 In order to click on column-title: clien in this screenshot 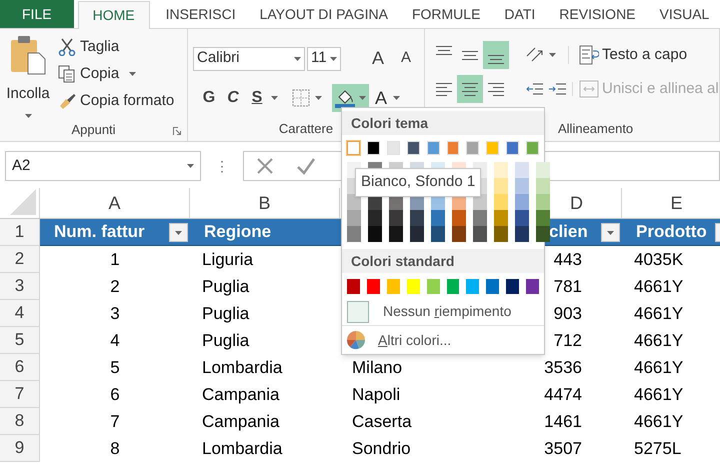, I will do `click(568, 232)`.